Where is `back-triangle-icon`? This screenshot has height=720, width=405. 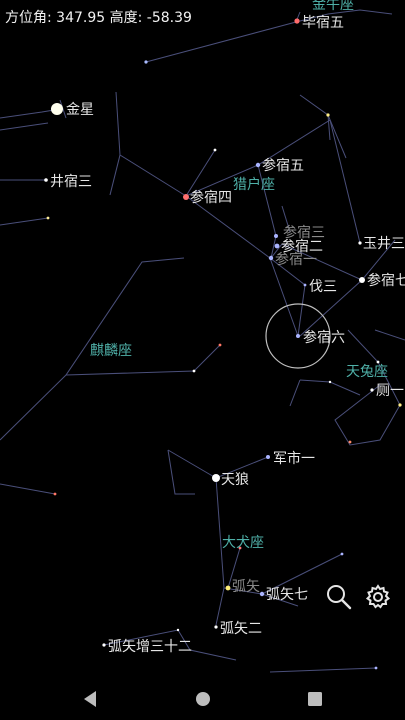 back-triangle-icon is located at coordinates (91, 699).